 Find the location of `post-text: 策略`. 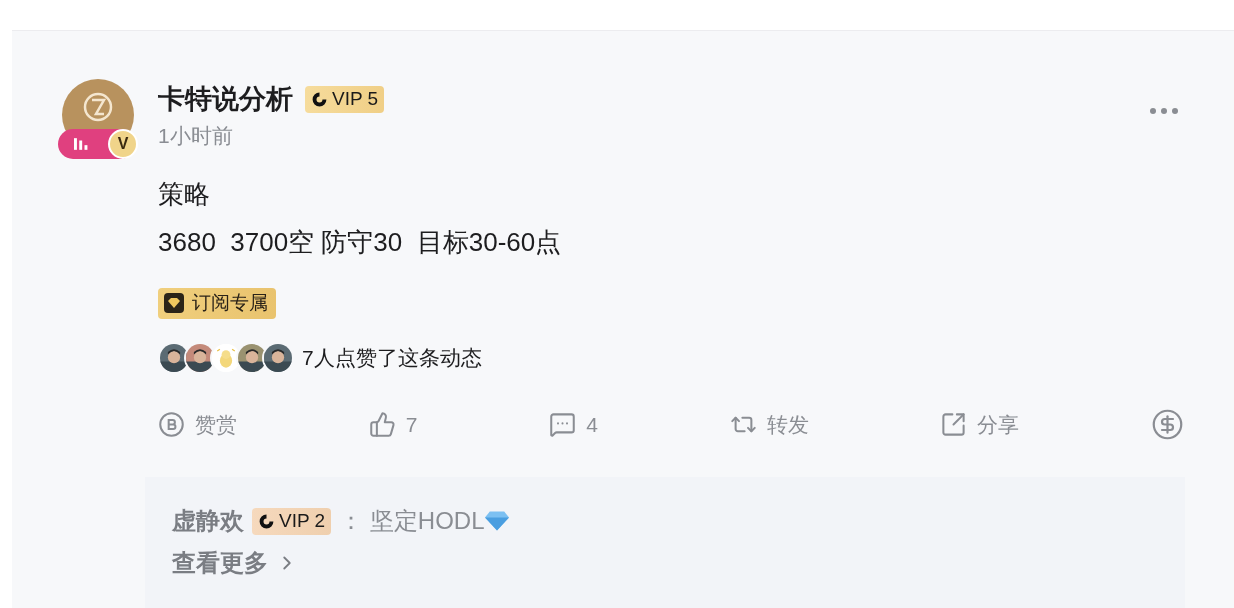

post-text: 策略 is located at coordinates (184, 194).